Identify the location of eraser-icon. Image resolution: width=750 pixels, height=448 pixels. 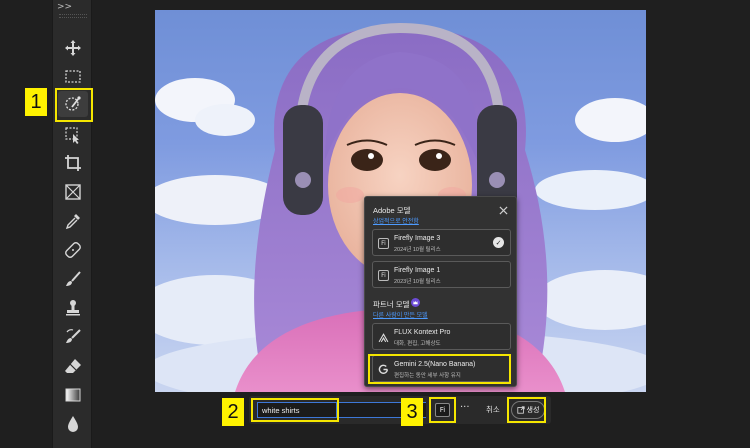
(73, 366).